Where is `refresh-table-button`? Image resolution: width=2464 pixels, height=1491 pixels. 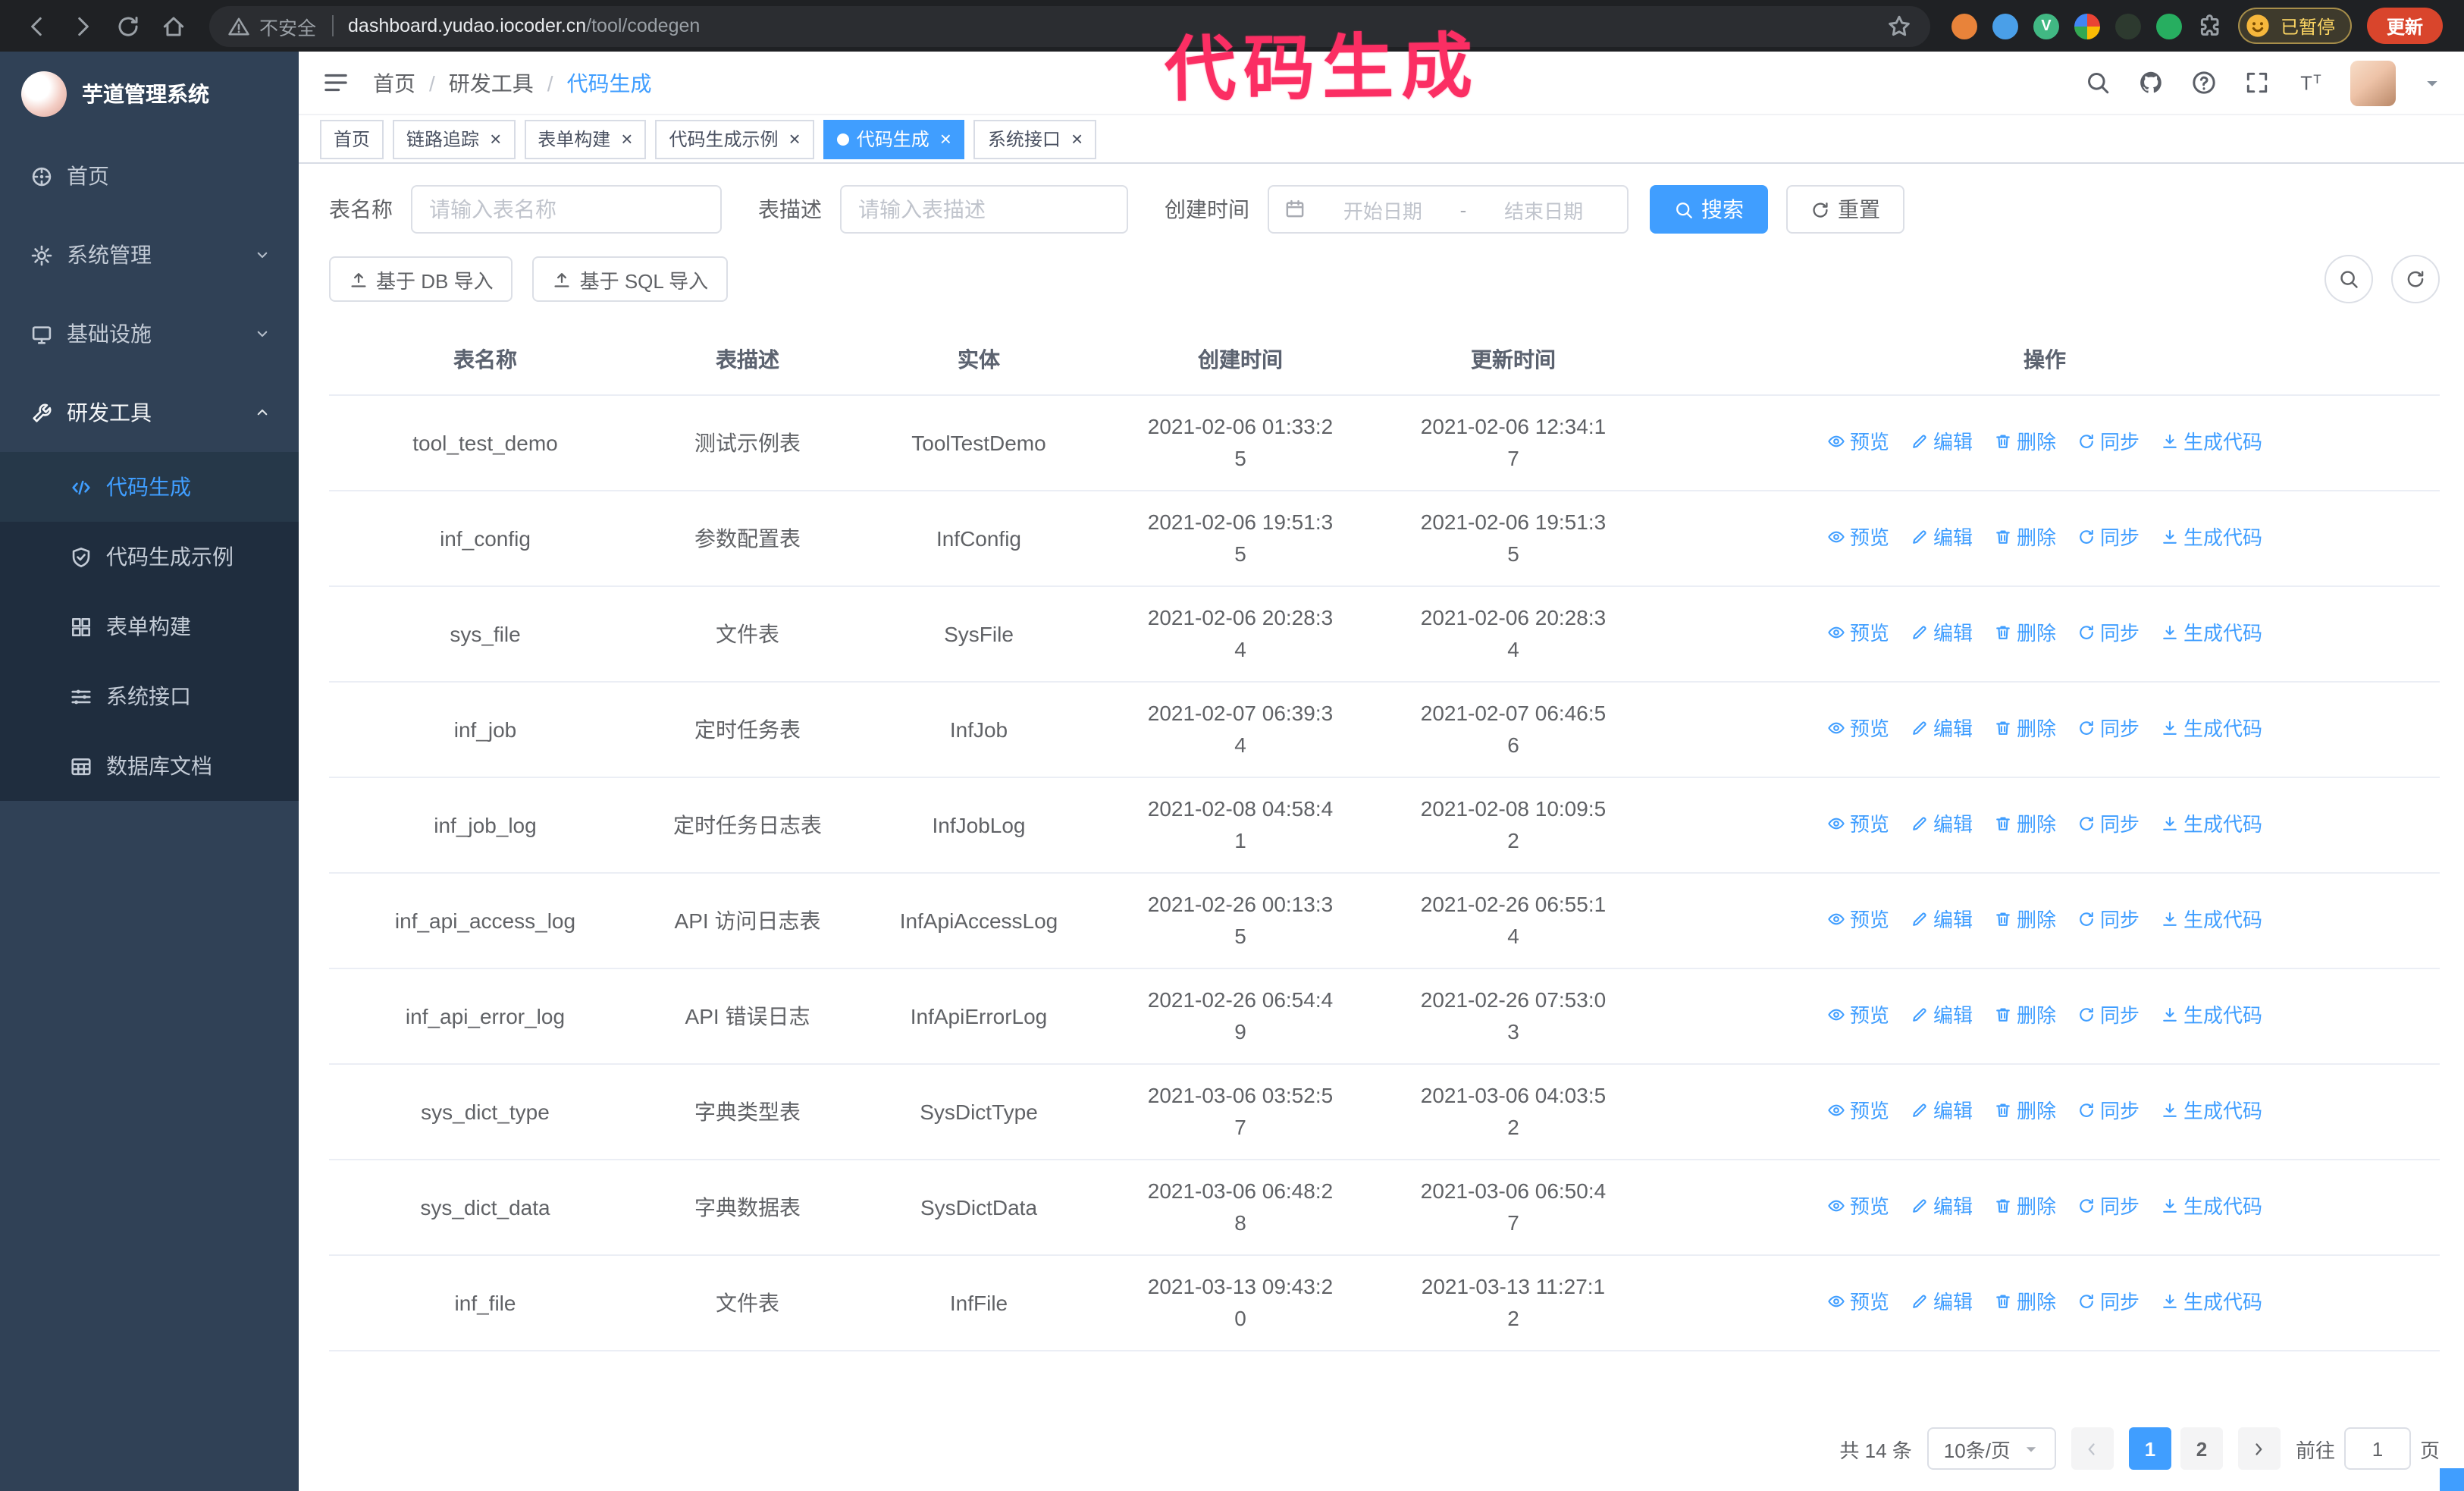 refresh-table-button is located at coordinates (2415, 279).